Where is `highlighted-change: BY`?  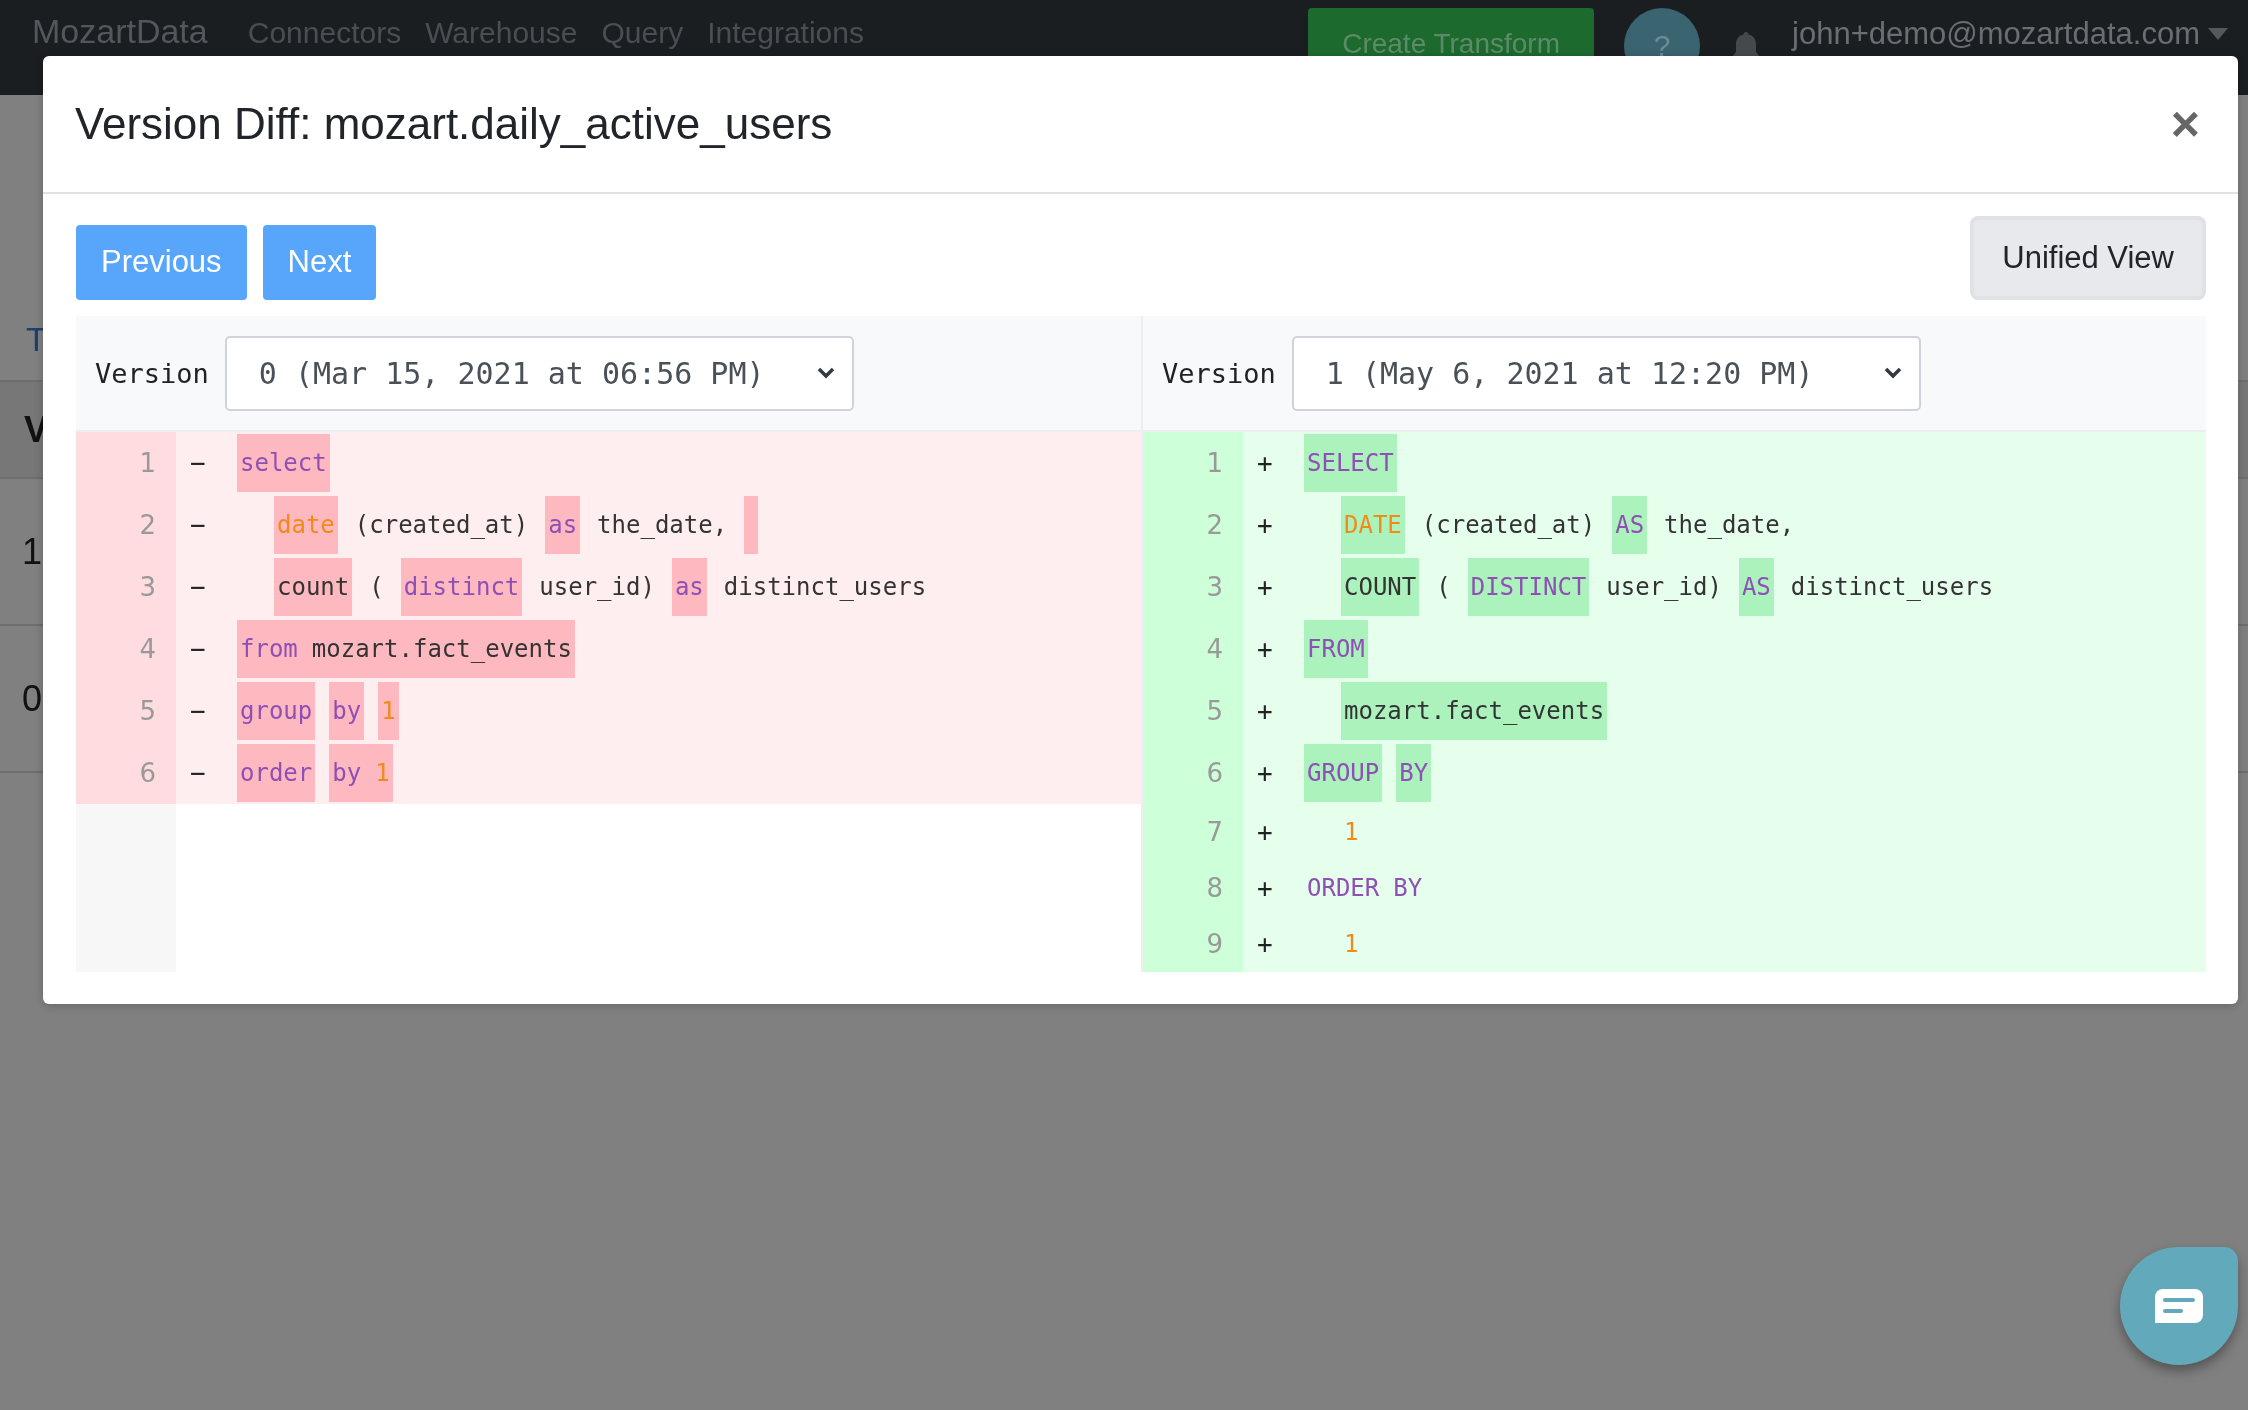
highlighted-change: BY is located at coordinates (1414, 773).